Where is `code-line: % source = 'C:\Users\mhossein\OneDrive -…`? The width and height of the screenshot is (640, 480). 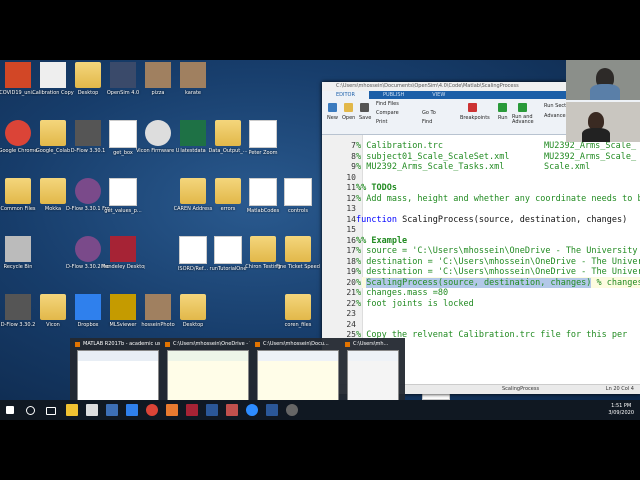 code-line: % source = 'C:\Users\mhossein\OneDrive -… is located at coordinates (498, 251).